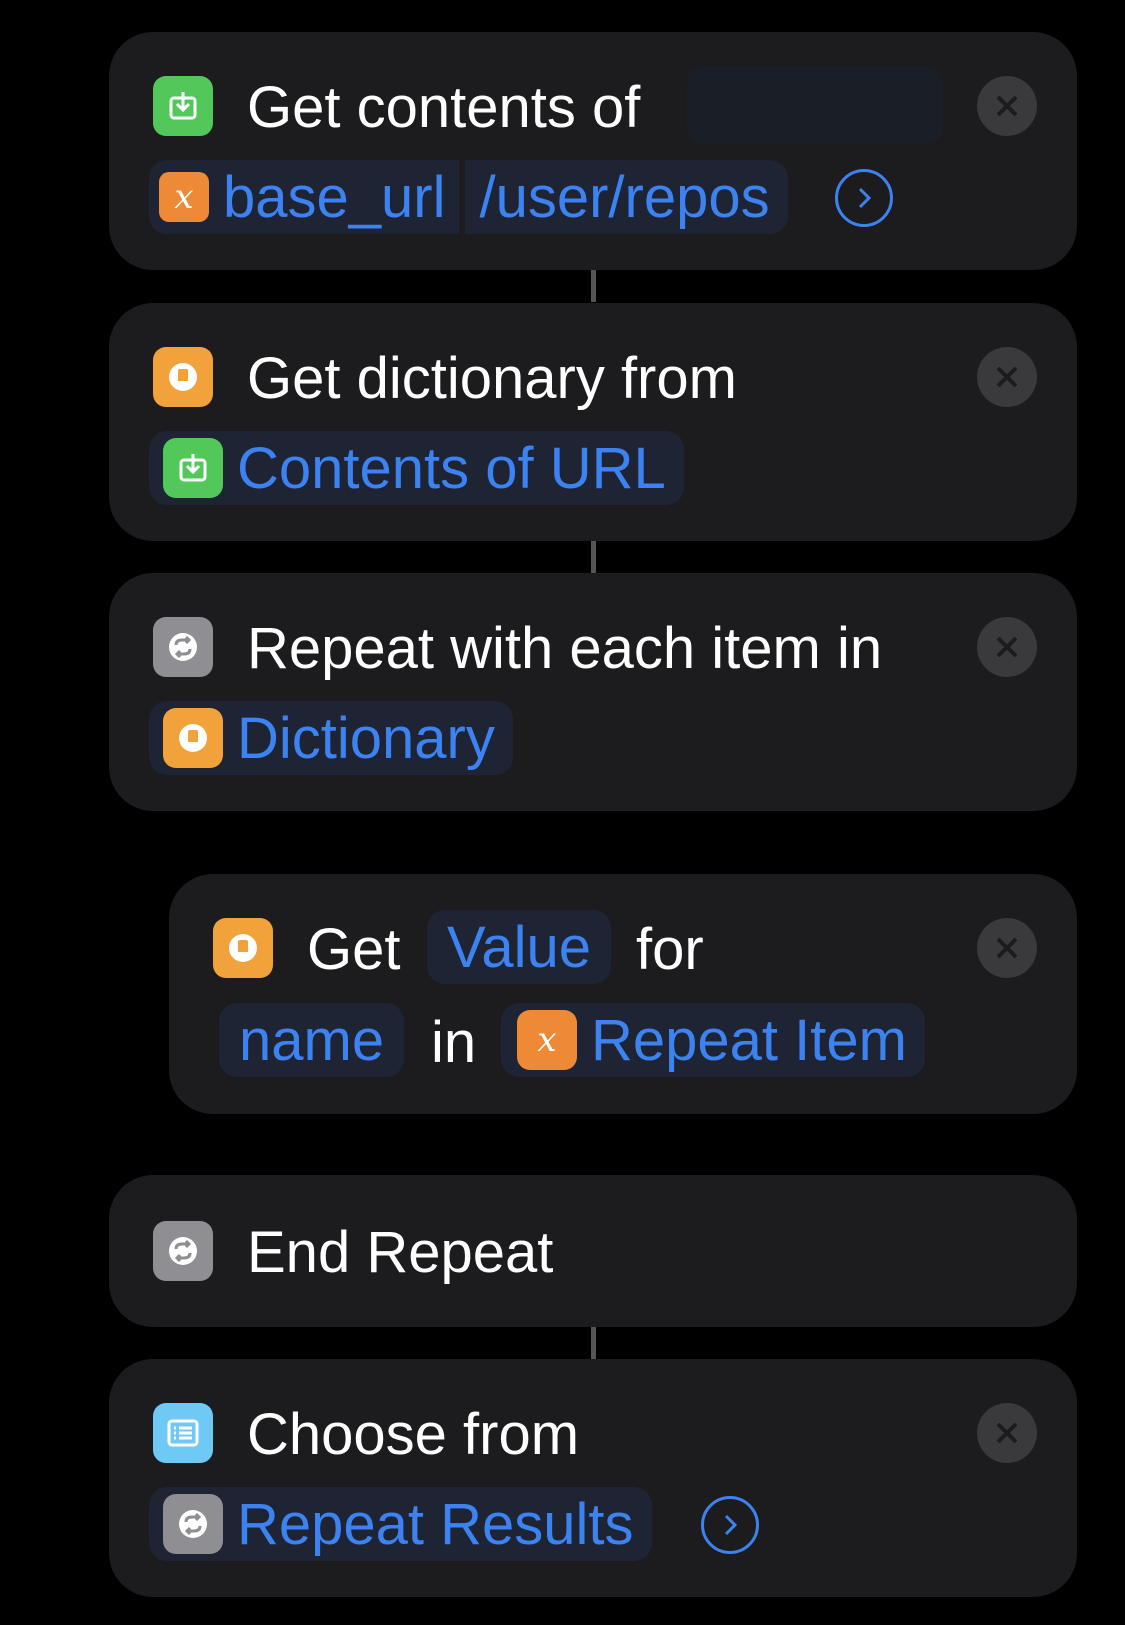 The image size is (1125, 1625). What do you see at coordinates (451, 468) in the screenshot?
I see `param-label: Contents of URL` at bounding box center [451, 468].